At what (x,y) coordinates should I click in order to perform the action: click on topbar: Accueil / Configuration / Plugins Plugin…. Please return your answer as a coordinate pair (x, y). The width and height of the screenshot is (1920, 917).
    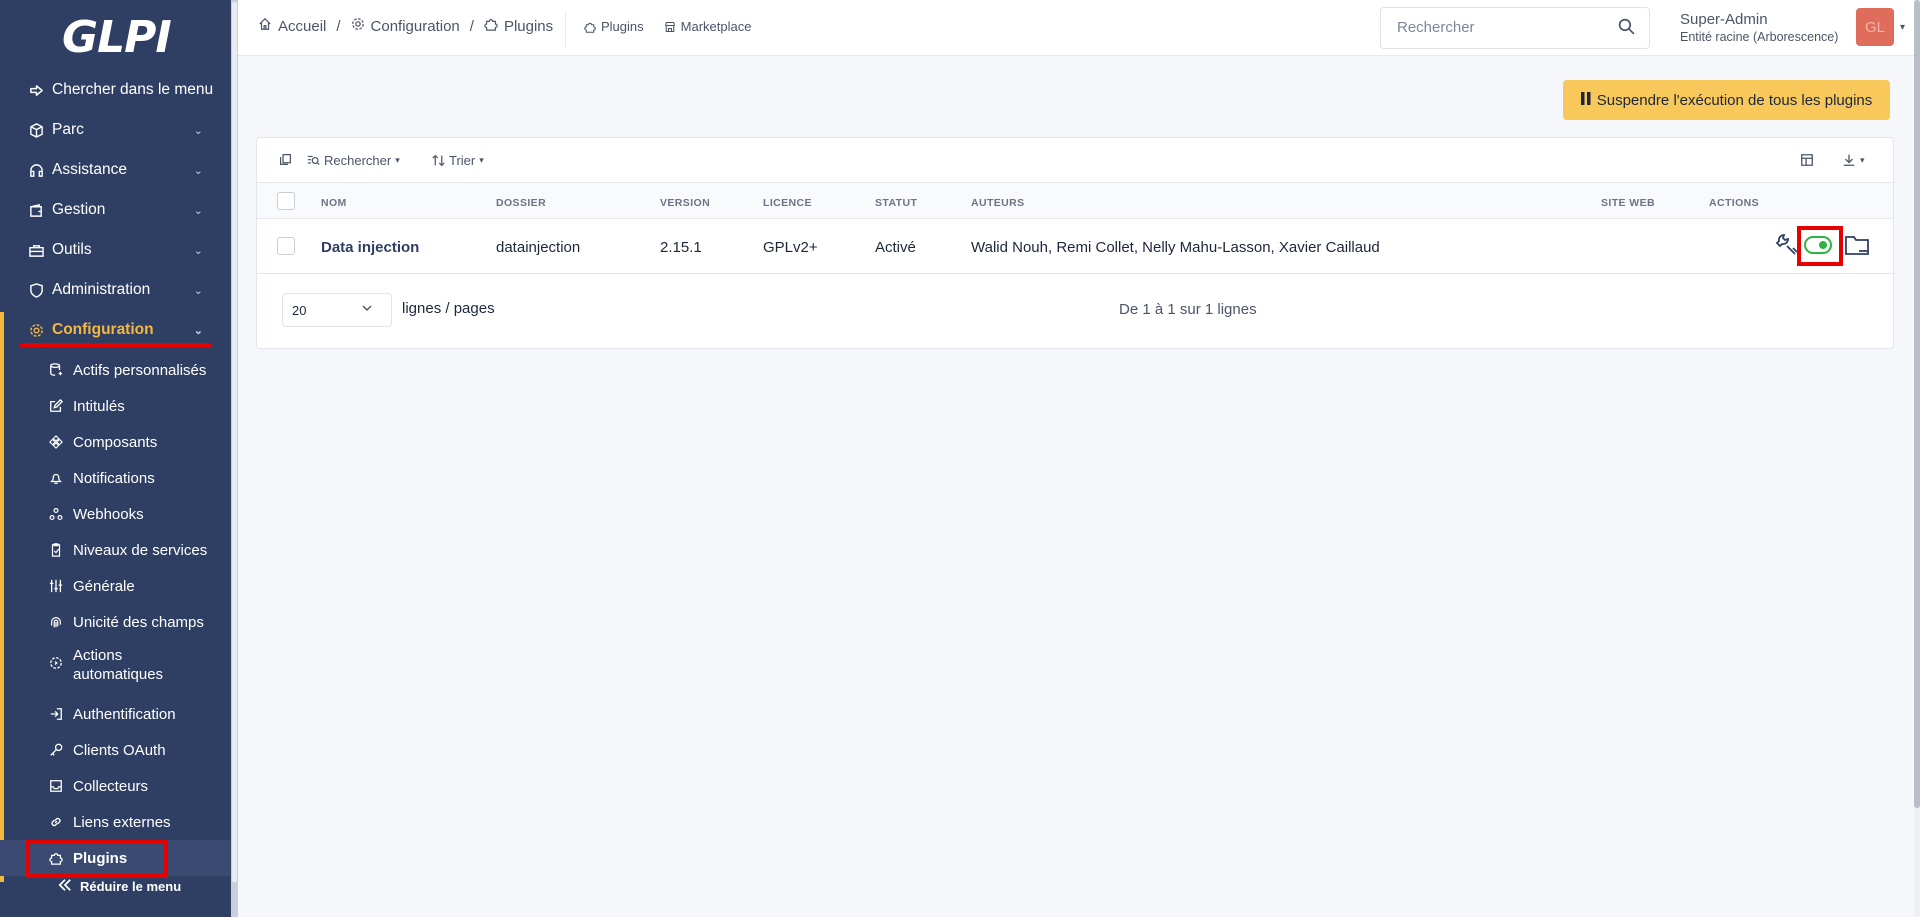
    Looking at the image, I should click on (1076, 28).